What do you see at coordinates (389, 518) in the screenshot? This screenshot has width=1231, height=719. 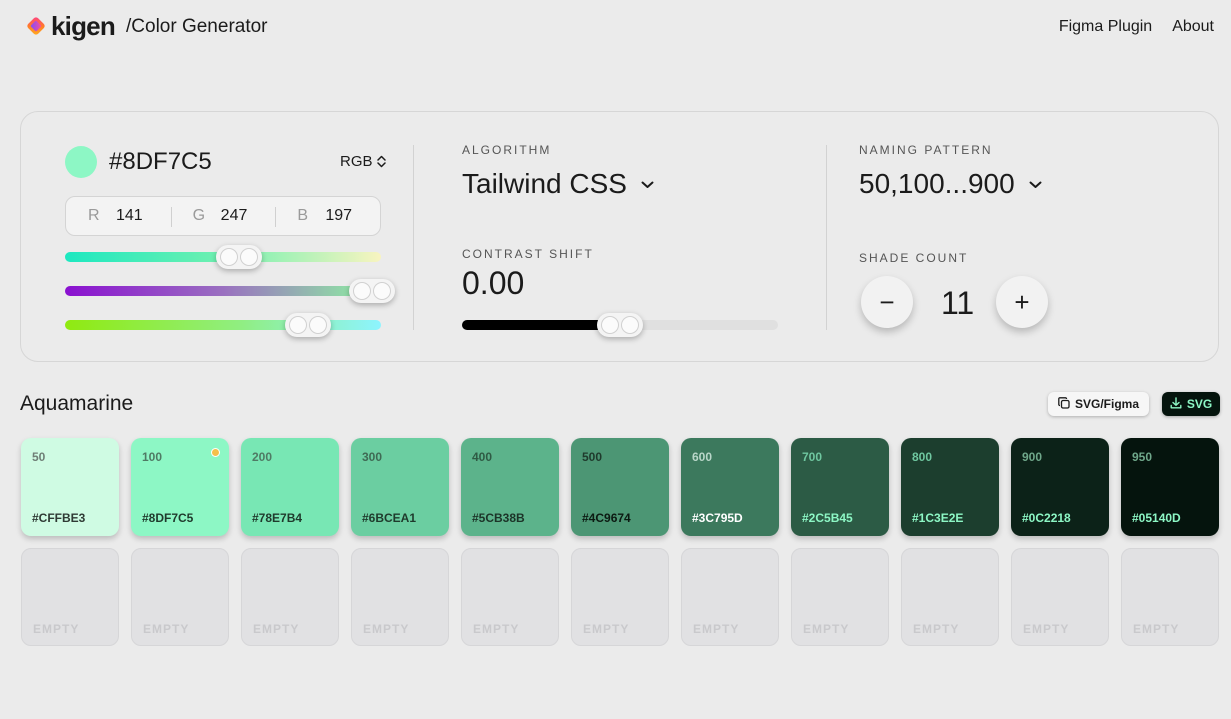 I see `swatch-hex-label: #6BCEA1` at bounding box center [389, 518].